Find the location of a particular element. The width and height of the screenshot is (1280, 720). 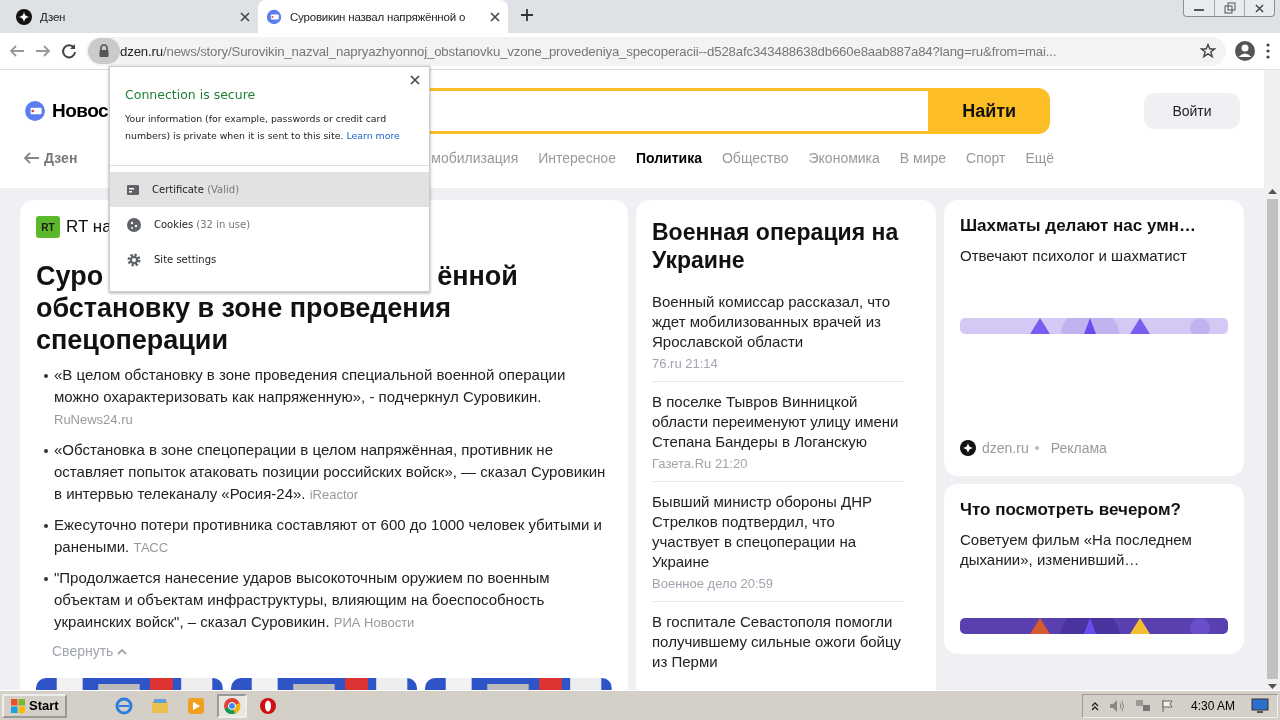

news-meta: 76.ru 21:14 is located at coordinates (685, 363).